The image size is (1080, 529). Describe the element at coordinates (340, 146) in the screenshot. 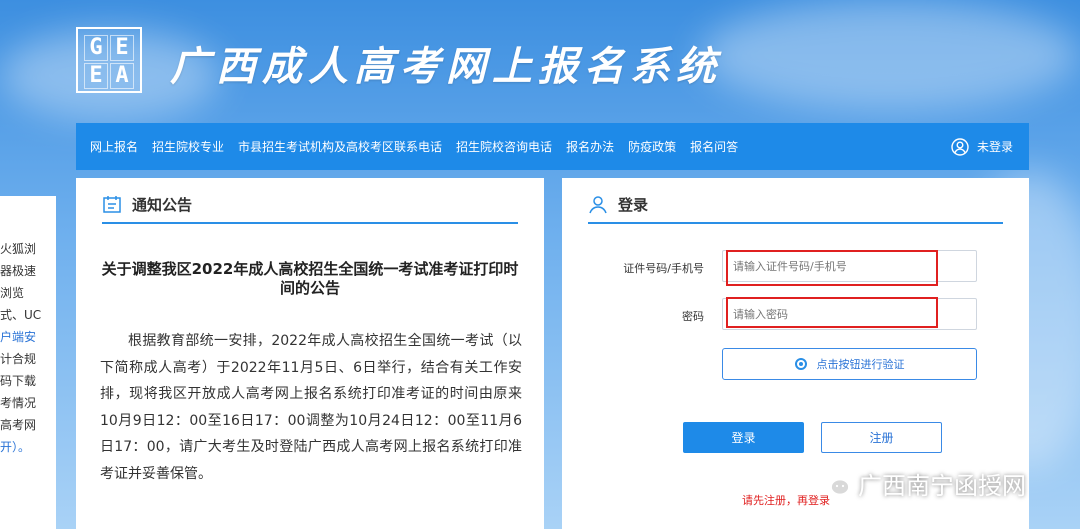

I see `nav-item-exam-office-contacts: 市县招生考试机构及高校考区联系电话` at that location.